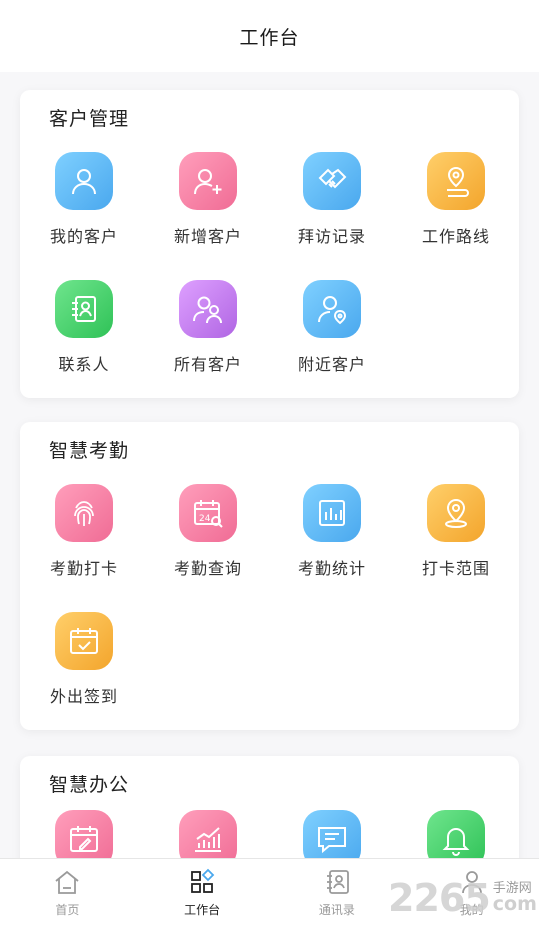  Describe the element at coordinates (202, 895) in the screenshot. I see `tab-workbench: 工作台` at that location.